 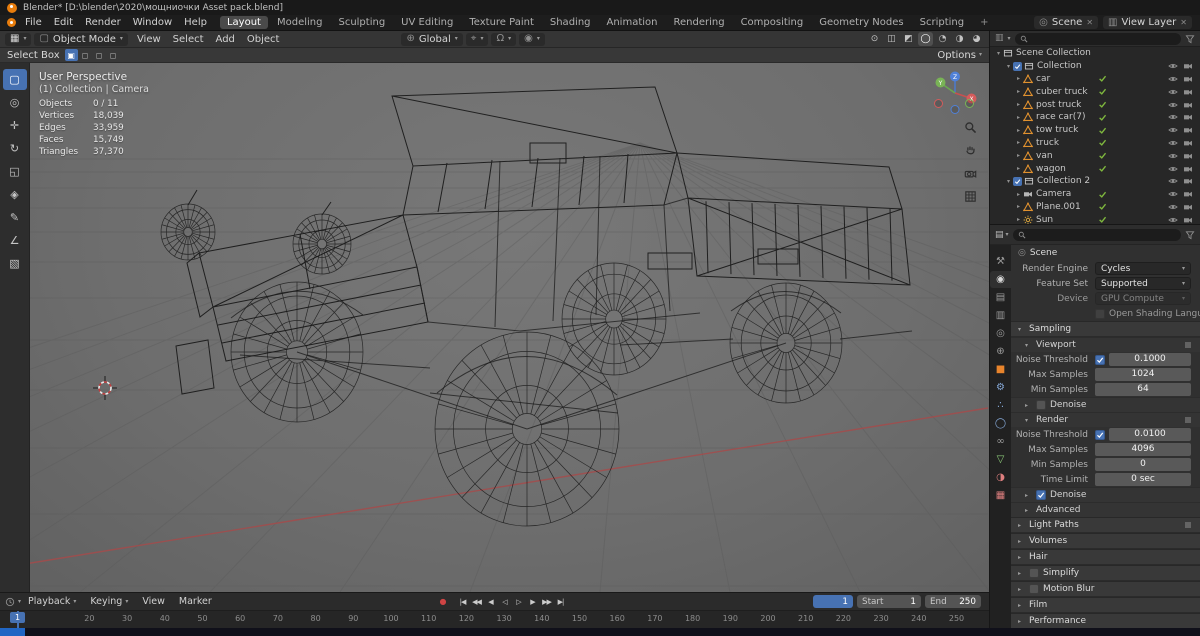 I want to click on next-frame-button: ▶, so click(x=532, y=601).